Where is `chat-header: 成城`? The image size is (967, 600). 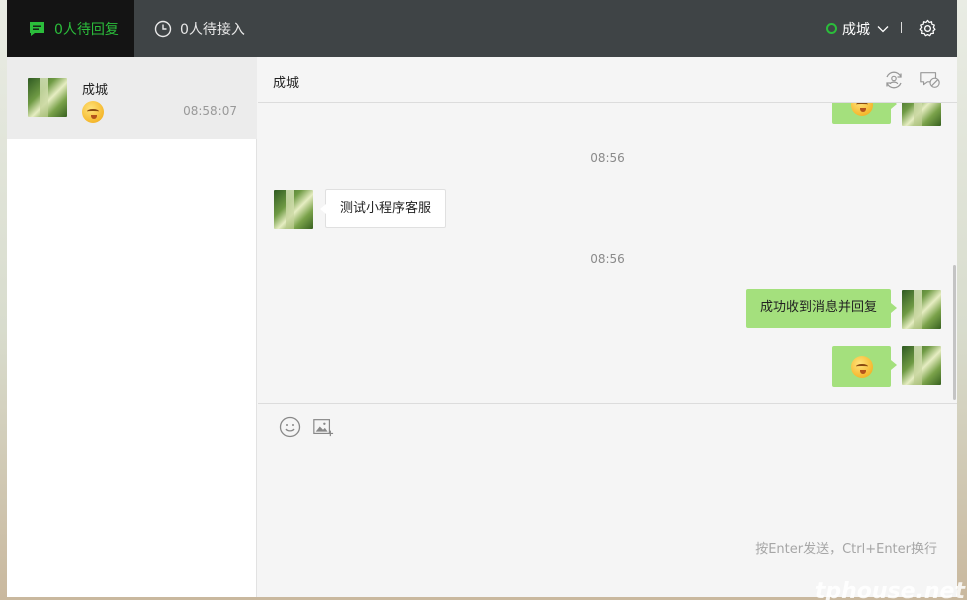
chat-header: 成城 is located at coordinates (607, 80).